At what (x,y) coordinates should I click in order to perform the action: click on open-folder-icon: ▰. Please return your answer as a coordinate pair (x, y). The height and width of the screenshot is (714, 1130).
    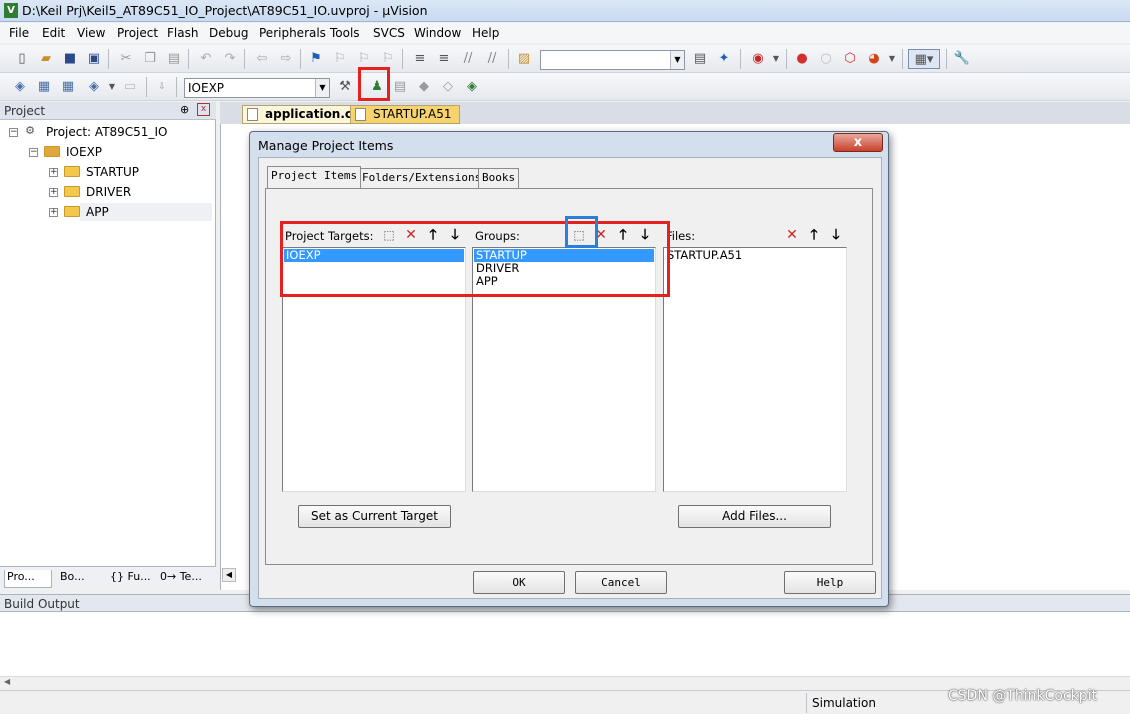
    Looking at the image, I should click on (46, 59).